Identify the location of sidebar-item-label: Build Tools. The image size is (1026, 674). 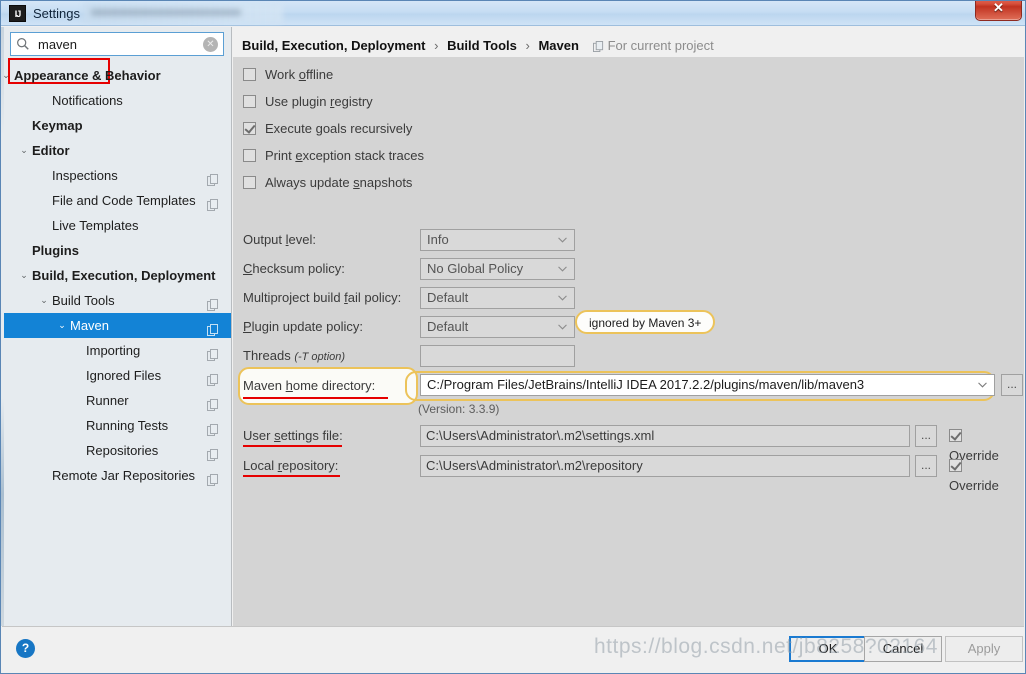
(83, 300).